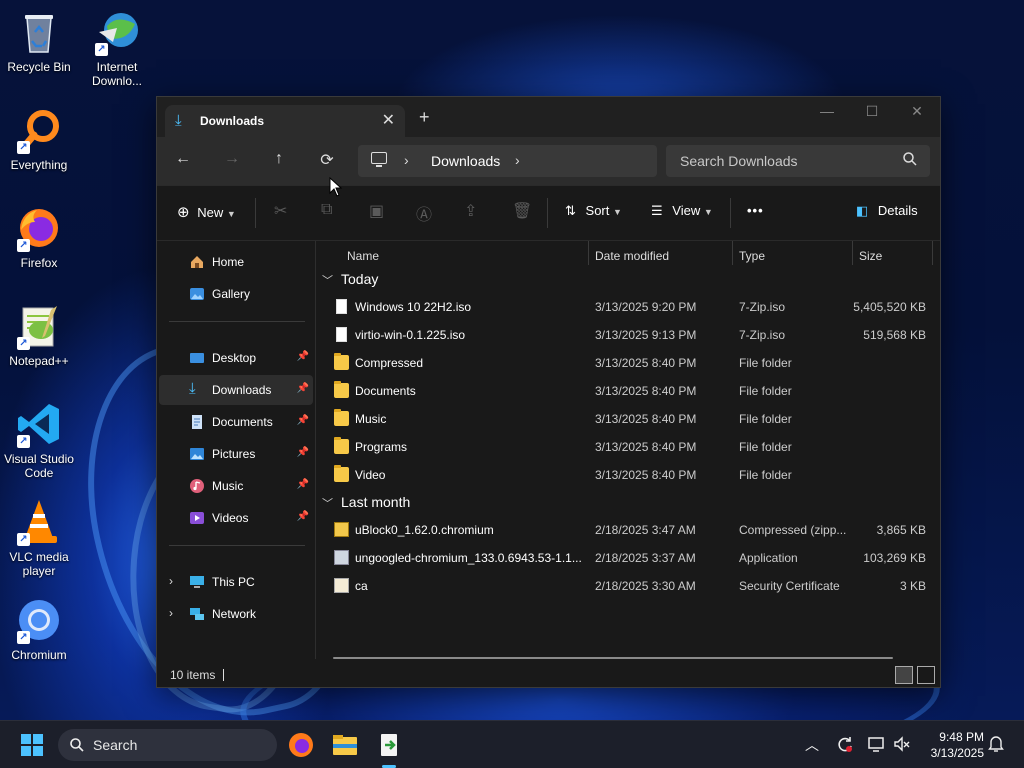 Image resolution: width=1024 pixels, height=768 pixels. What do you see at coordinates (236, 582) in the screenshot?
I see `sidebar-item-this-pc: › This PC` at bounding box center [236, 582].